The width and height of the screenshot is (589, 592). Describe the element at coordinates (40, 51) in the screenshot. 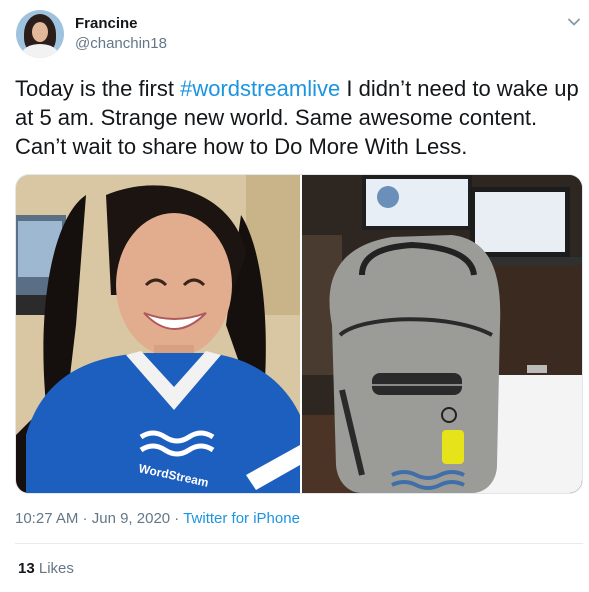

I see `avatar-shirt` at that location.